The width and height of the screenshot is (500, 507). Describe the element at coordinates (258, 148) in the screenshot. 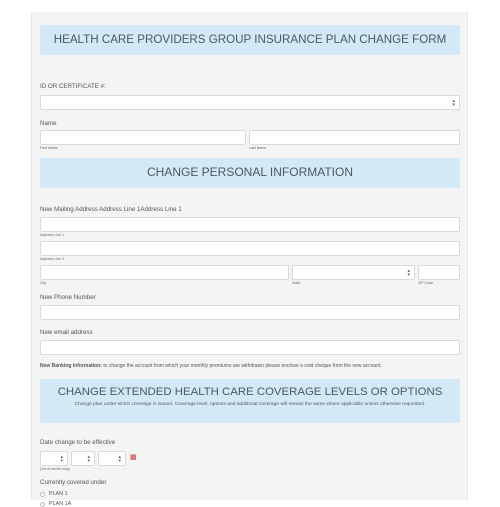

I see `last-name-label: Last Name` at that location.